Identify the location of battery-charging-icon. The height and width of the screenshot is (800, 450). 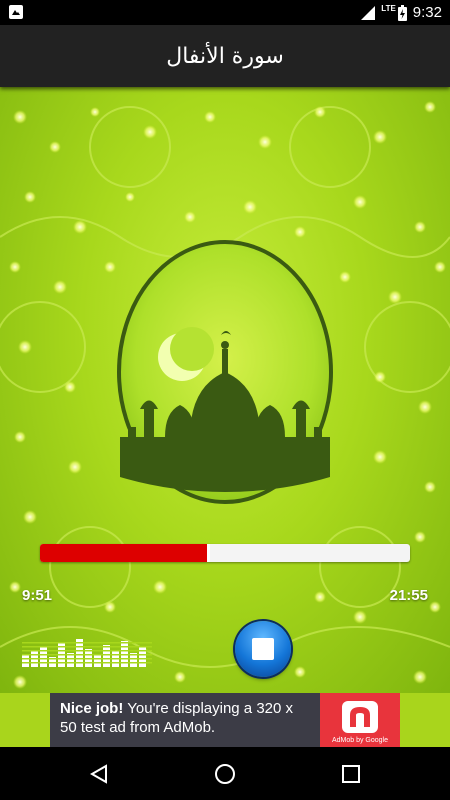
(402, 12).